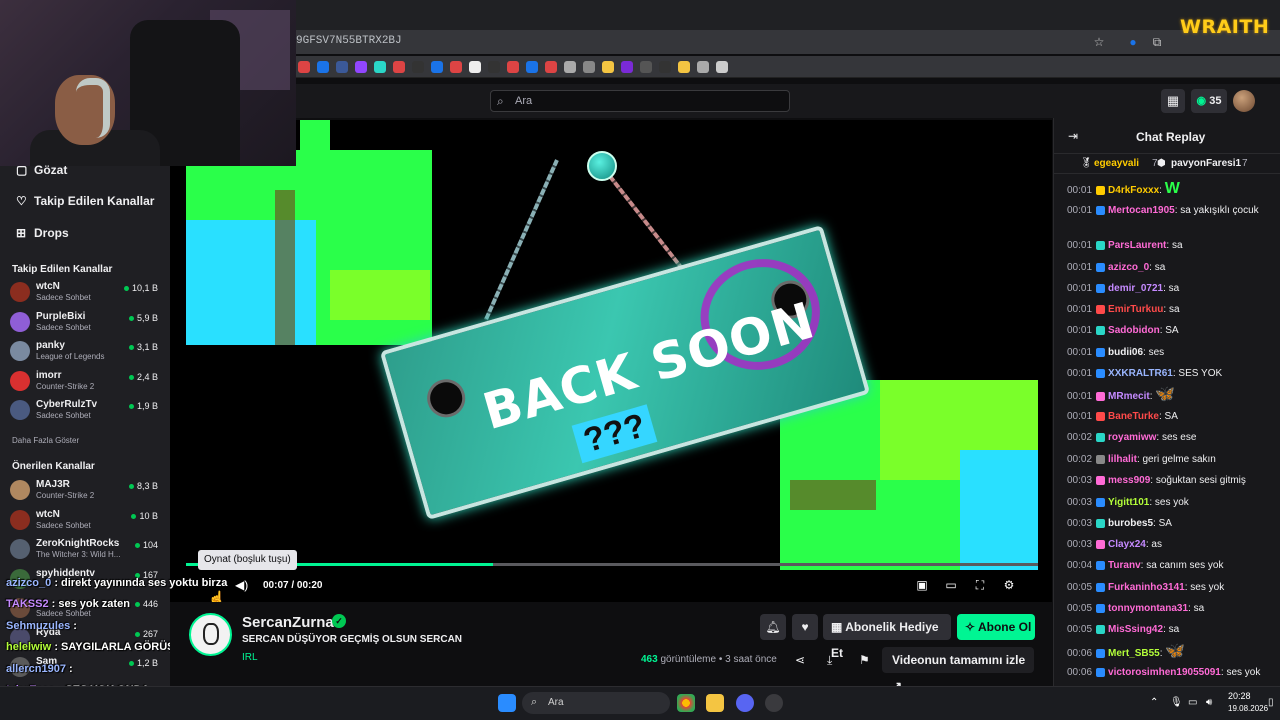 The width and height of the screenshot is (1280, 720). Describe the element at coordinates (1239, 696) in the screenshot. I see `taskbar-clock: 20:28` at that location.